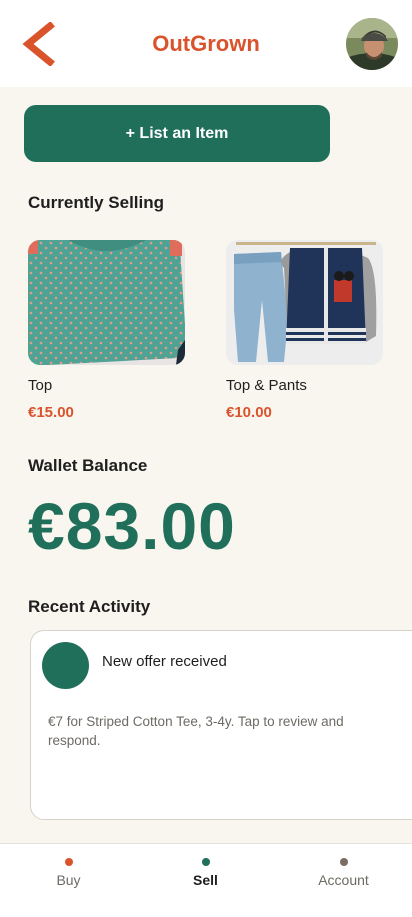 The image size is (412, 917). I want to click on nav-item-account: Account, so click(343, 880).